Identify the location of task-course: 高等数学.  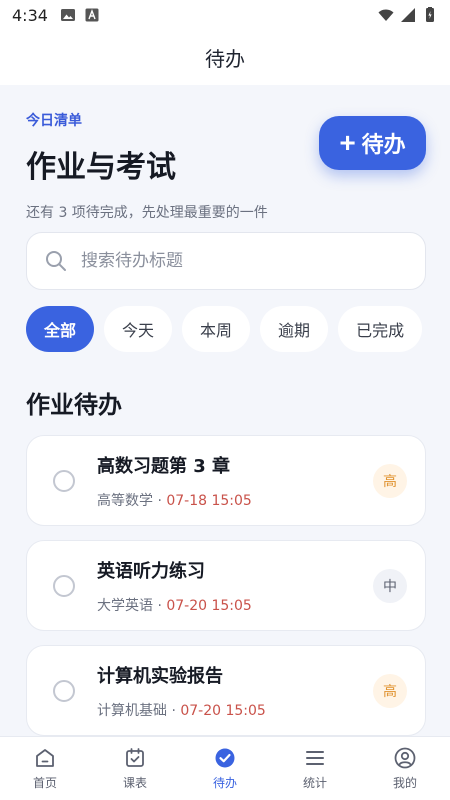
(125, 500).